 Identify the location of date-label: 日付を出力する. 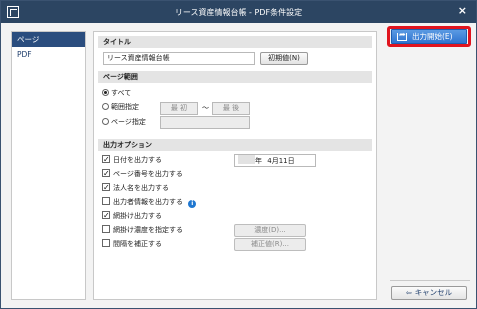
(137, 160).